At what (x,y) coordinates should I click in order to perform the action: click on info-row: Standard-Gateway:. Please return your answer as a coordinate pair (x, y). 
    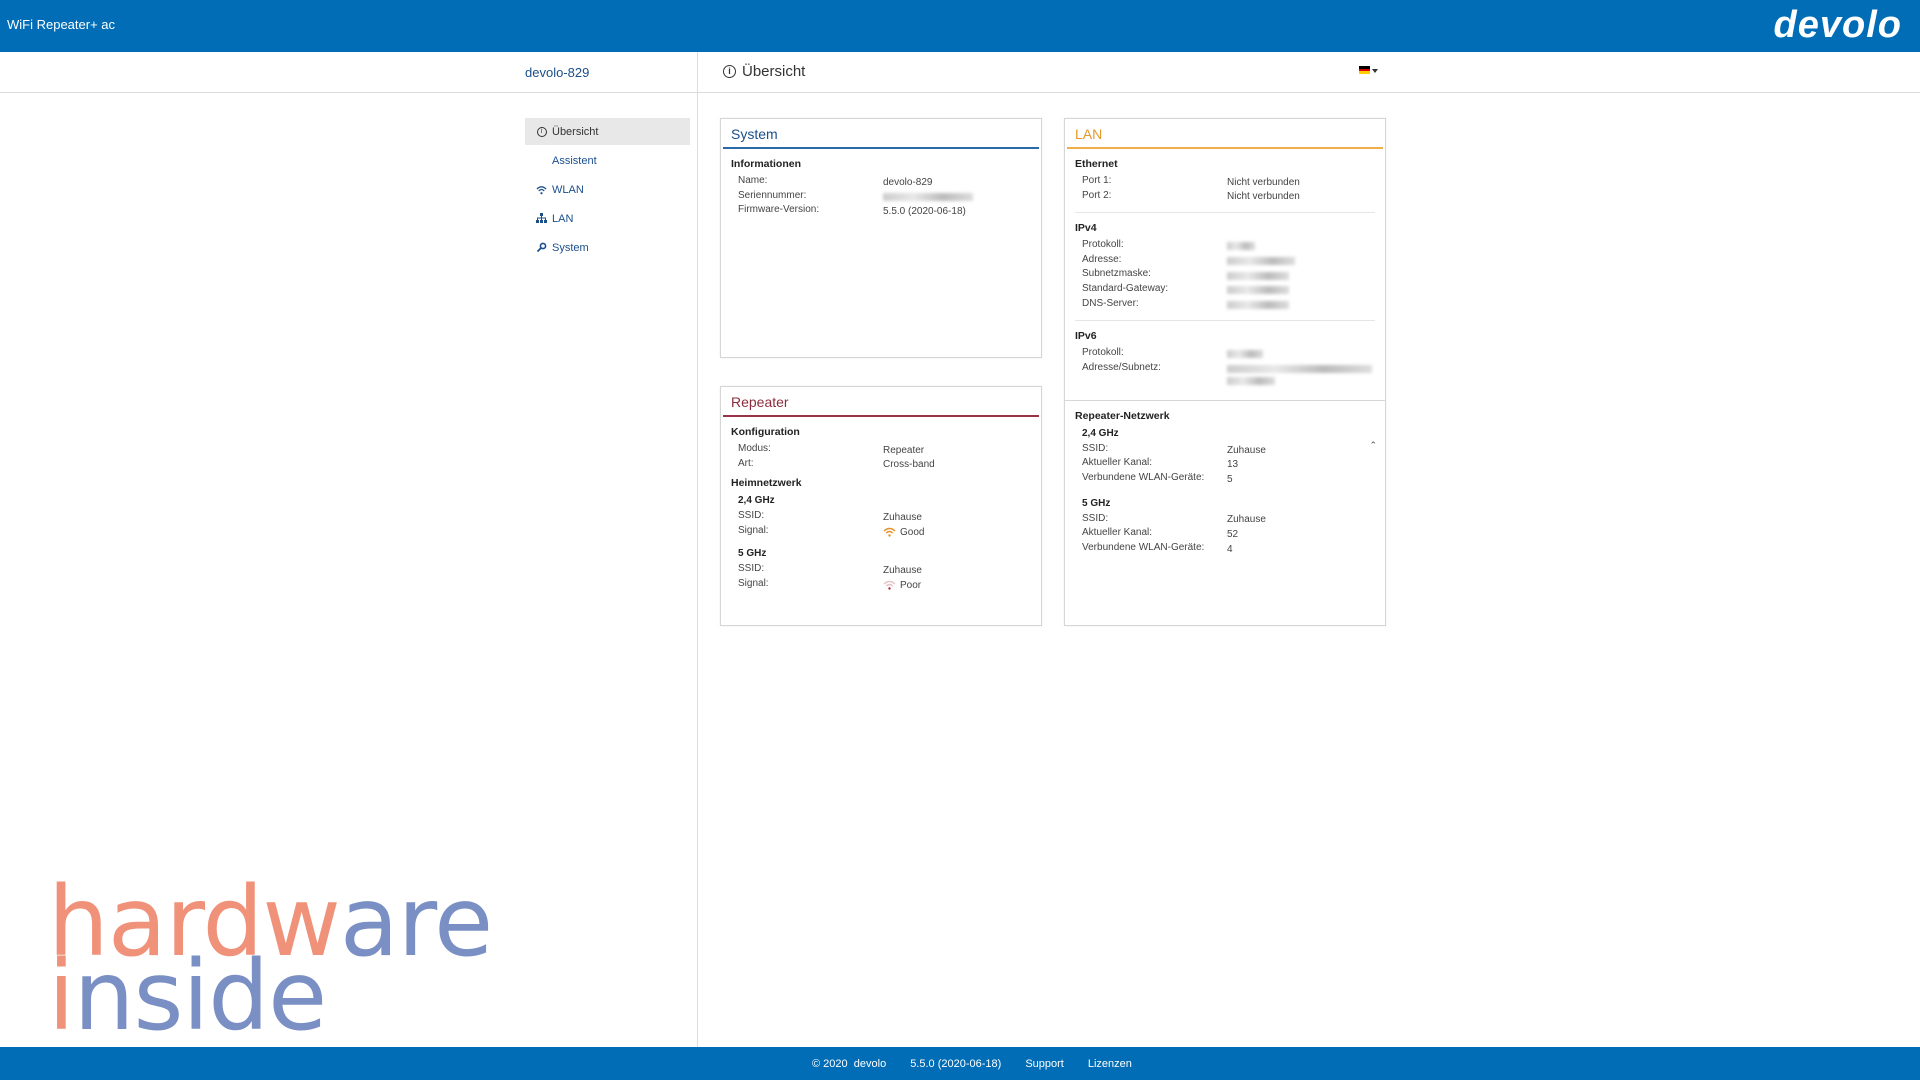
    Looking at the image, I should click on (1225, 290).